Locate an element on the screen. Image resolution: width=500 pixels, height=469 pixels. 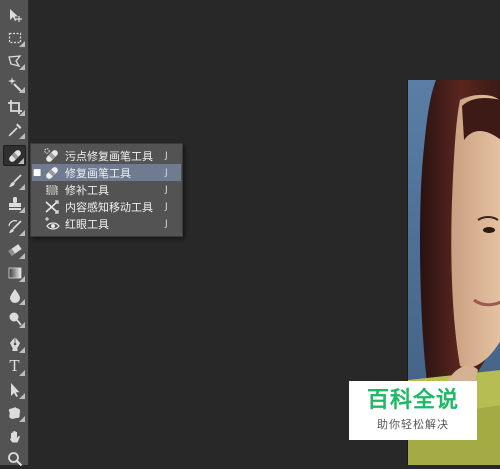
blur-tool is located at coordinates (14, 295).